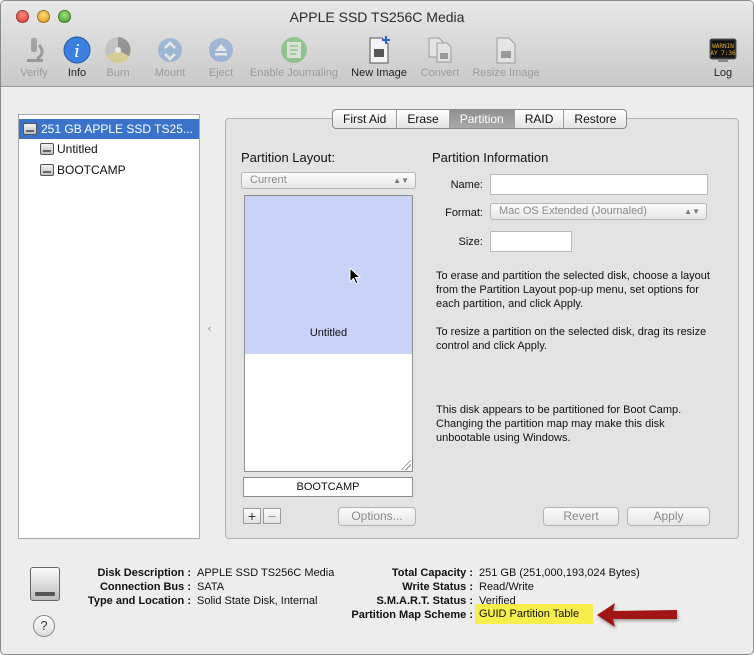  Describe the element at coordinates (266, 573) in the screenshot. I see `disk-description-value: APPLE SSD TS256C Media` at that location.